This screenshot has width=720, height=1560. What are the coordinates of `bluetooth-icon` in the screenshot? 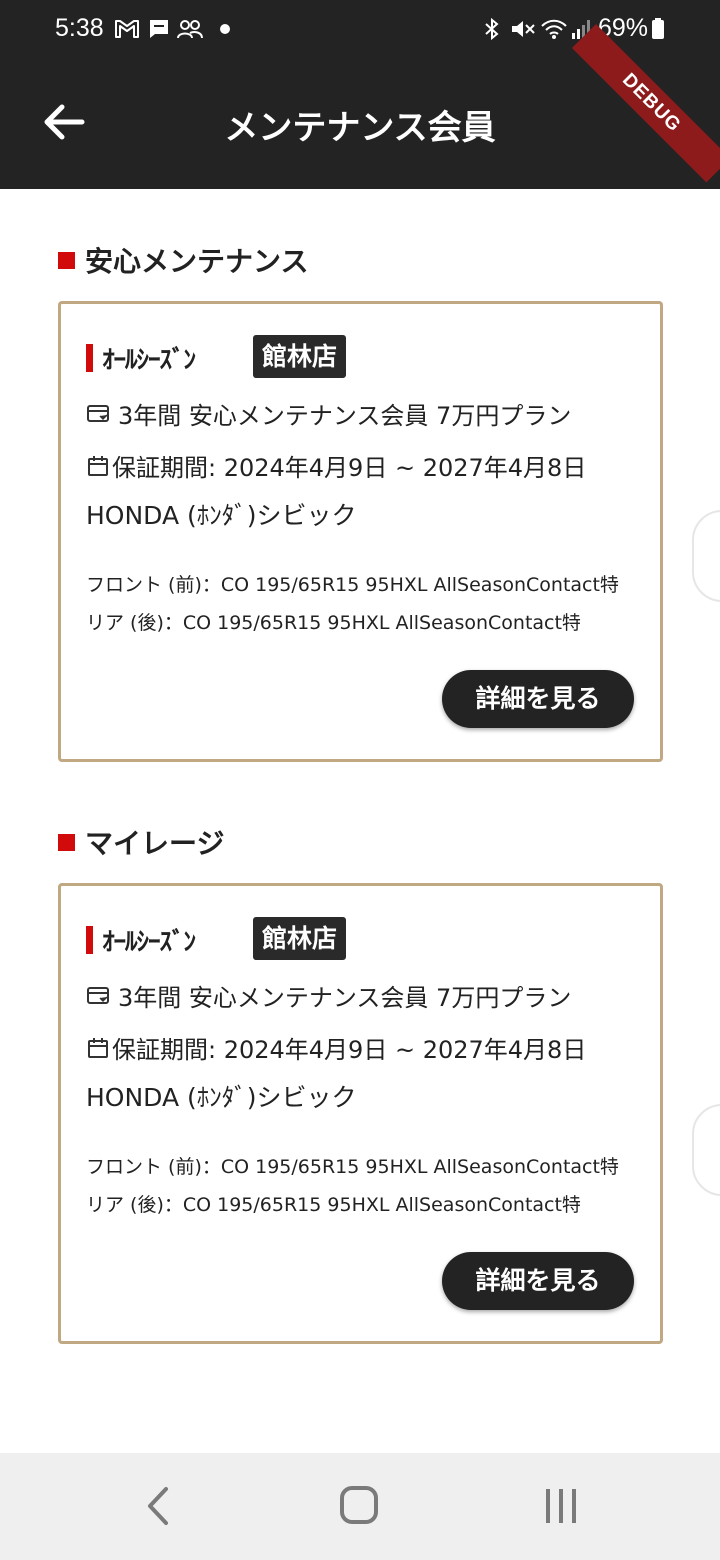 It's located at (492, 29).